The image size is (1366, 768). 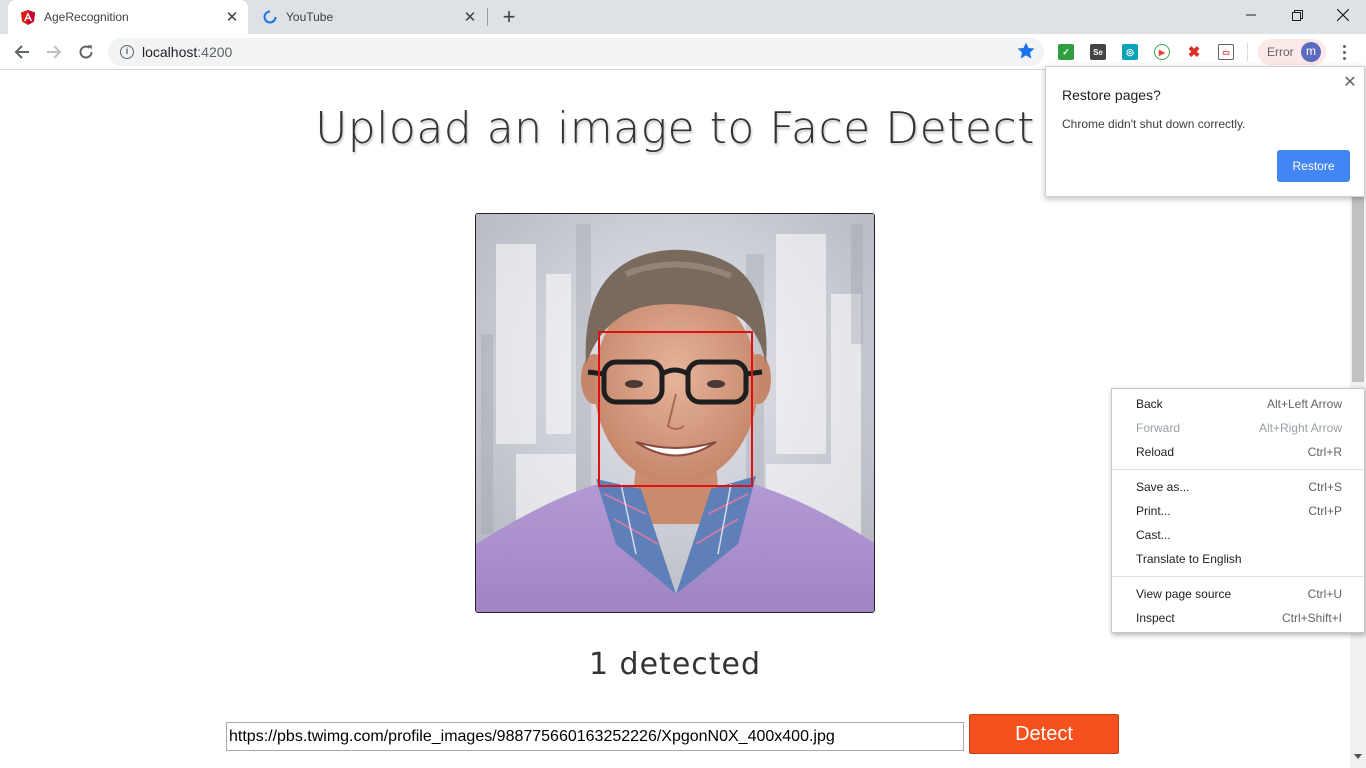 I want to click on info-icon: i, so click(x=127, y=52).